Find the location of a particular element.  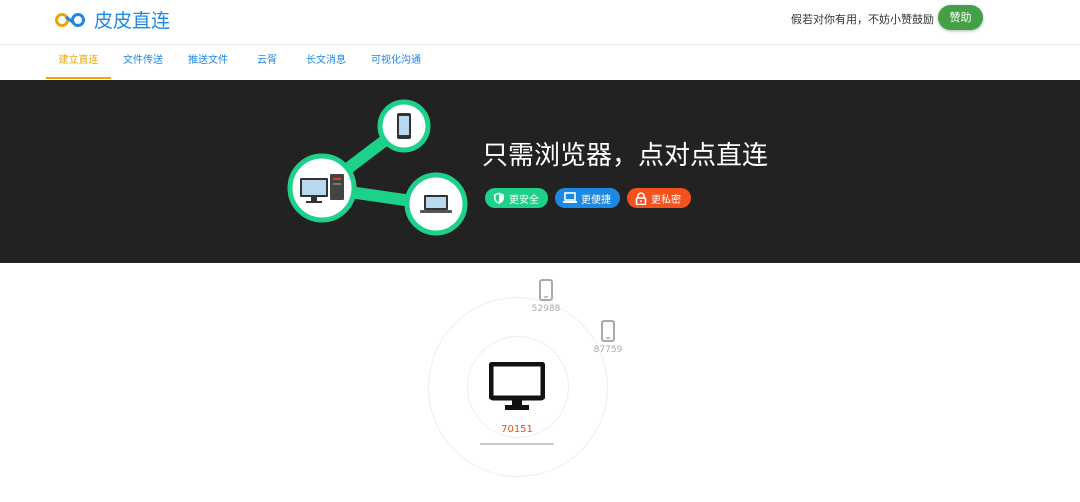

share-network-illustration is located at coordinates (377, 167).